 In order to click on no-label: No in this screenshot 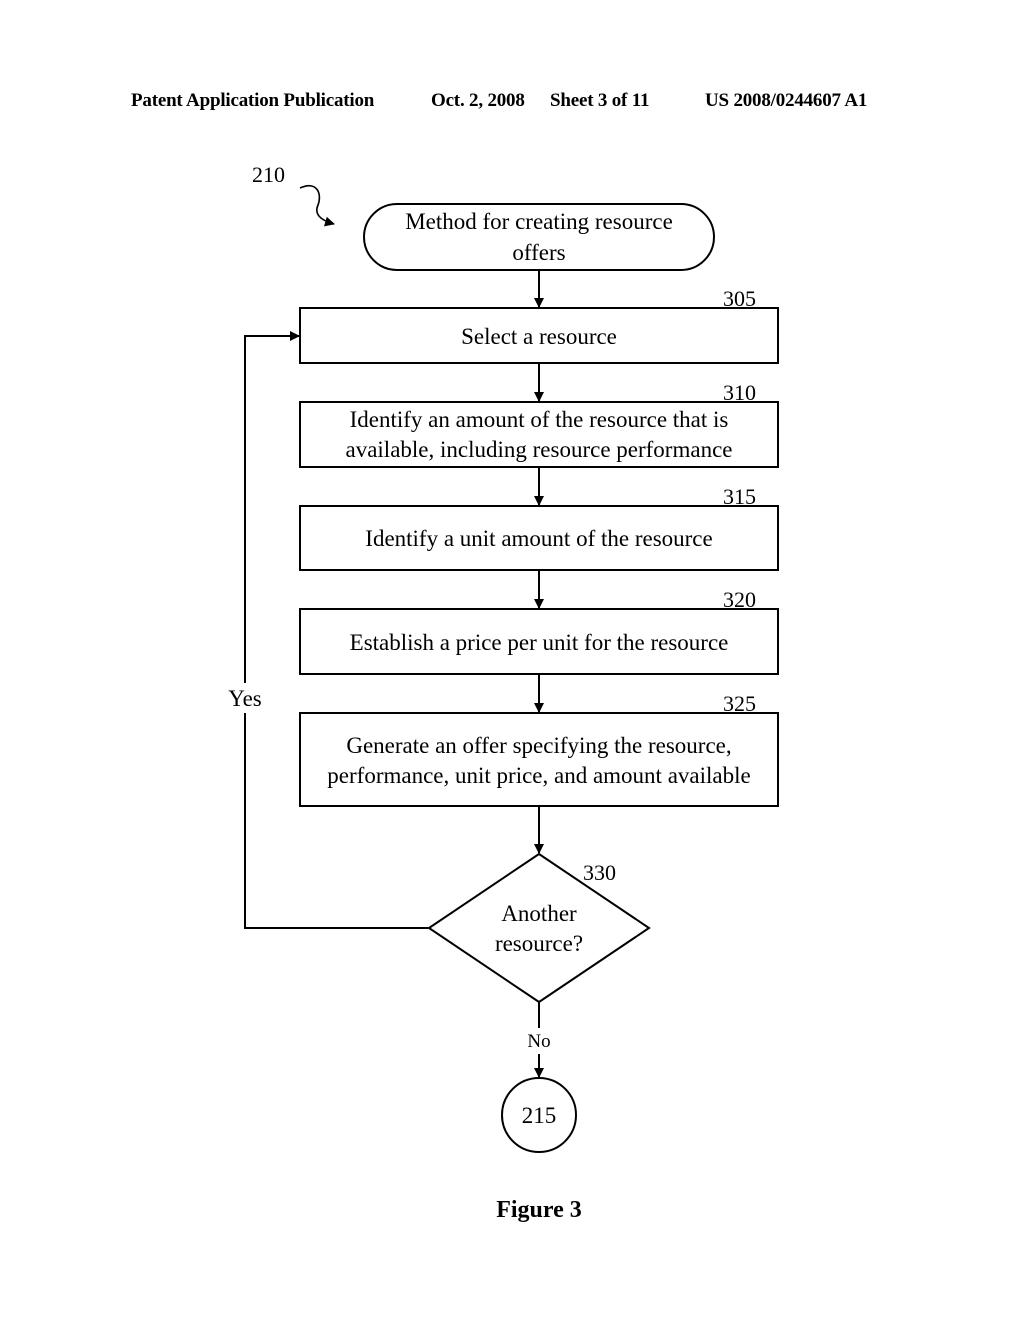, I will do `click(538, 1041)`.